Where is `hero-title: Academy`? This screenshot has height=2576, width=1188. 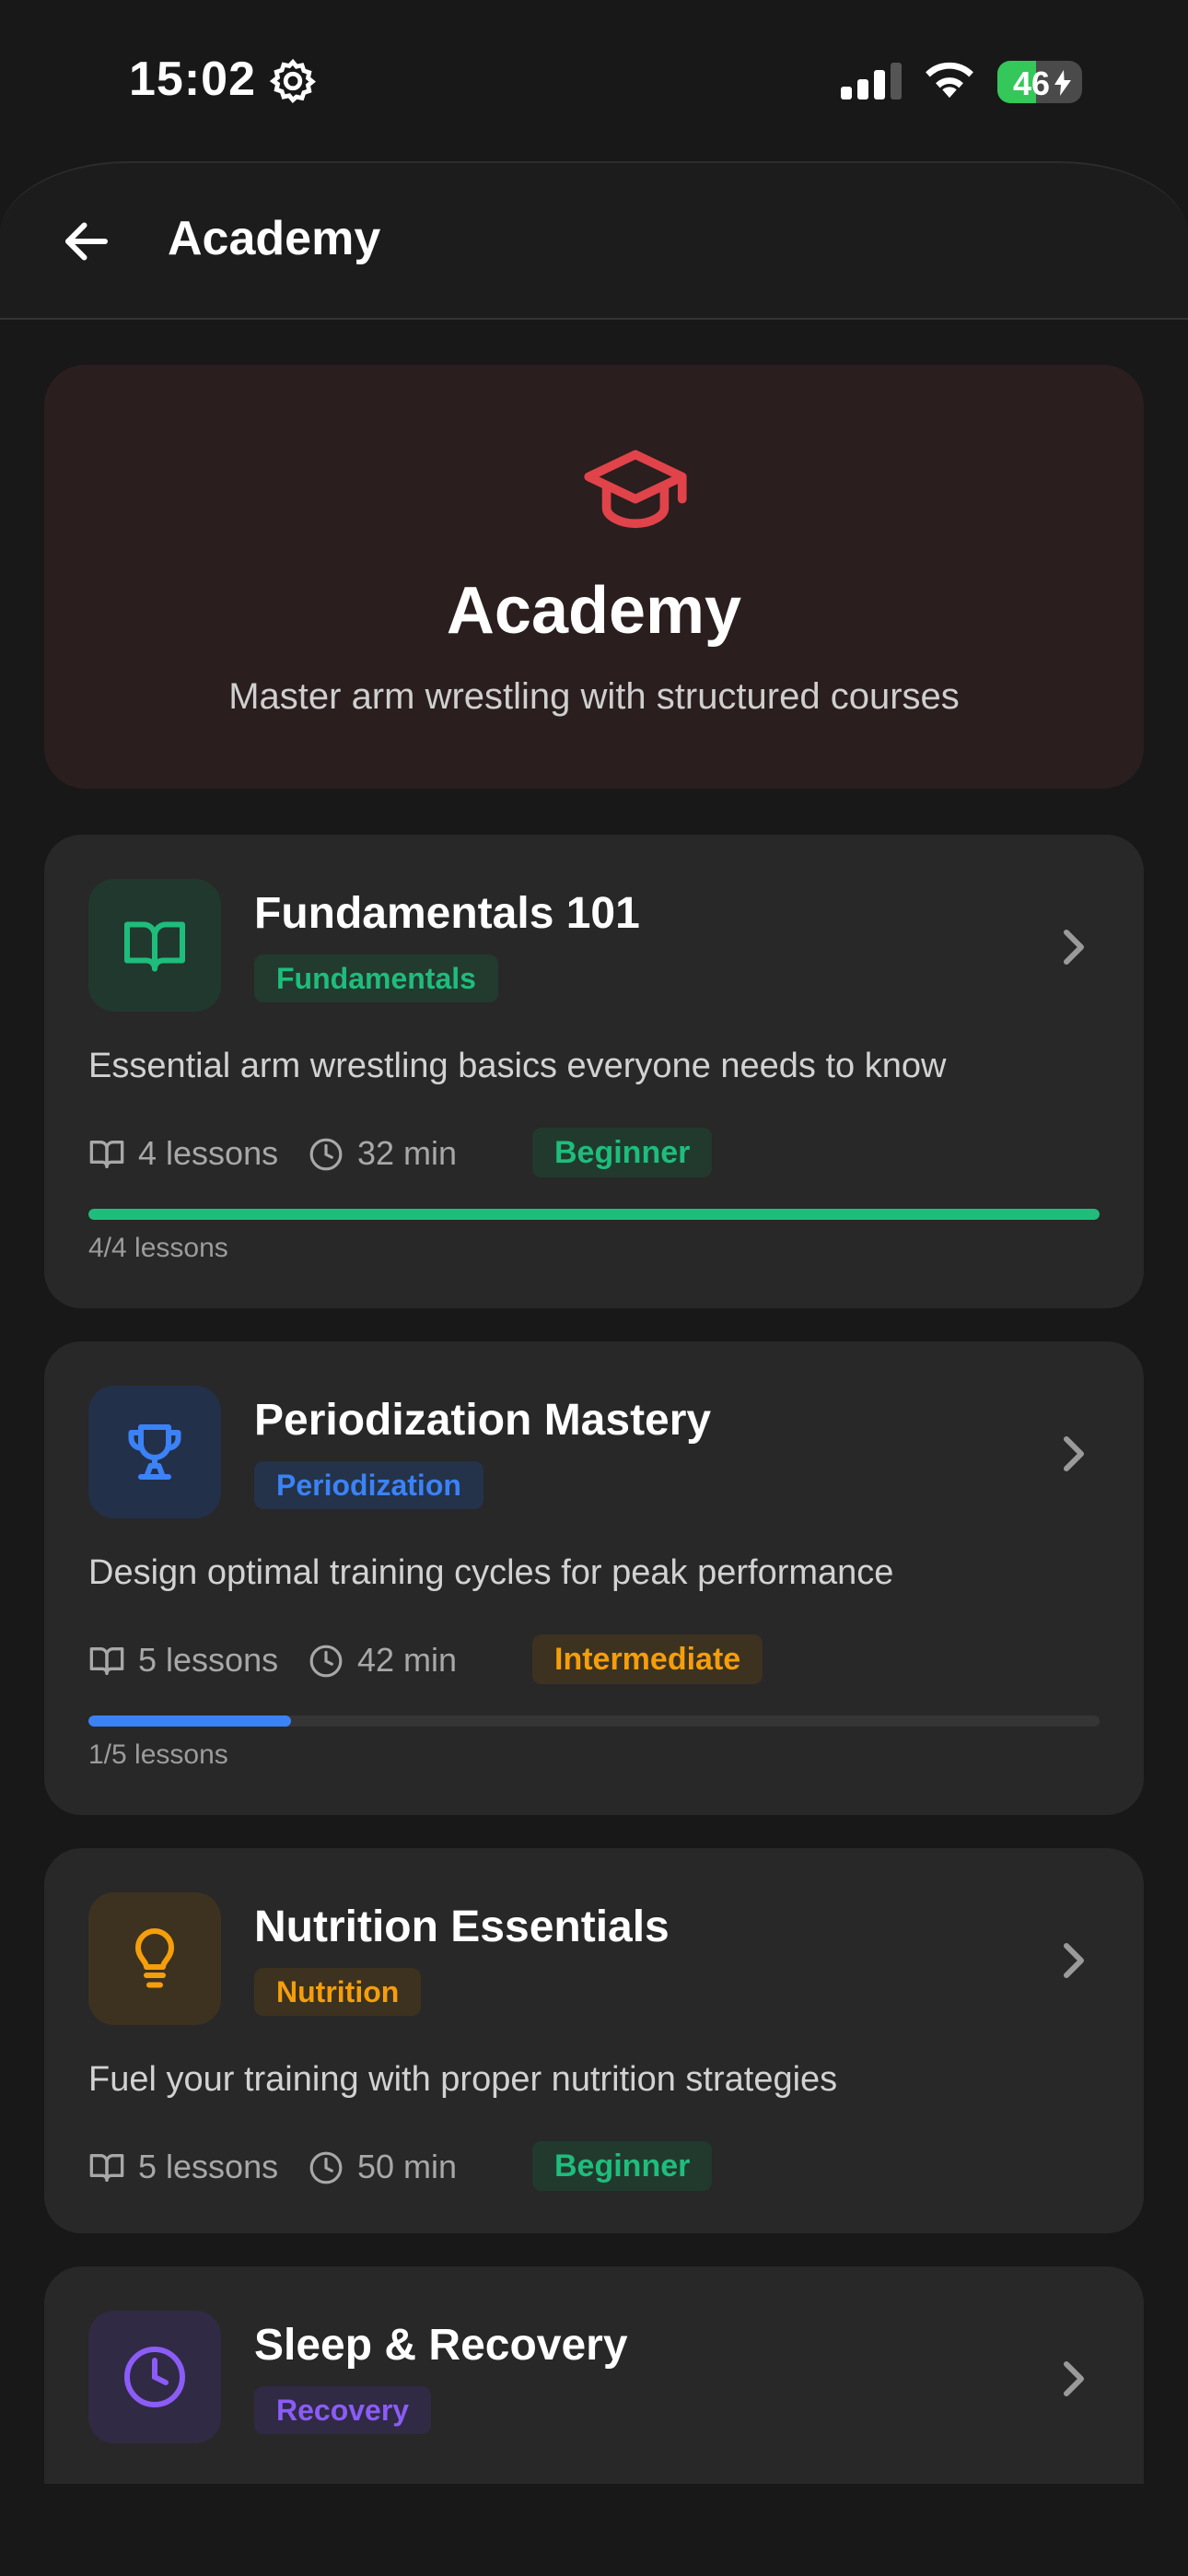 hero-title: Academy is located at coordinates (594, 611).